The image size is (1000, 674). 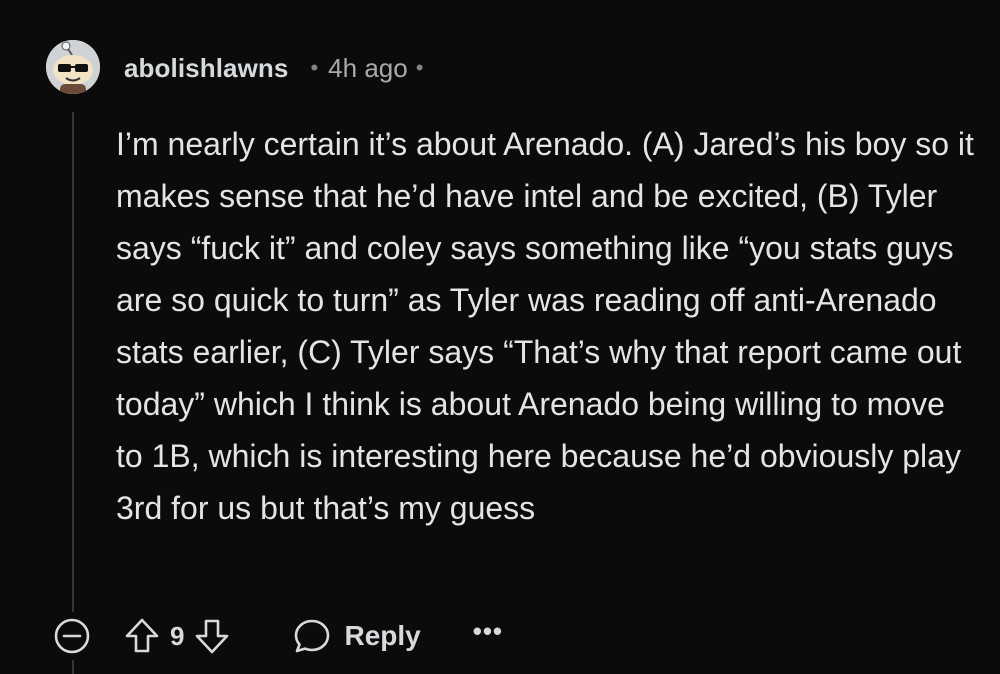 I want to click on comment-header: abolishlawns • 4h ago •, so click(x=273, y=68).